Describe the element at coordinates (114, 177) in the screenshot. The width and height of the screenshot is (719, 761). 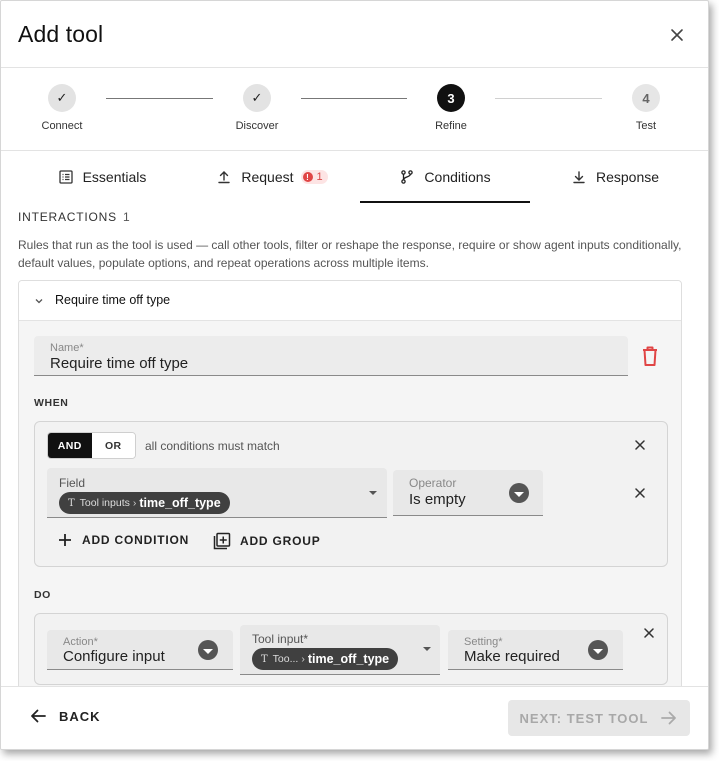
I see `tab-label: Essentials` at that location.